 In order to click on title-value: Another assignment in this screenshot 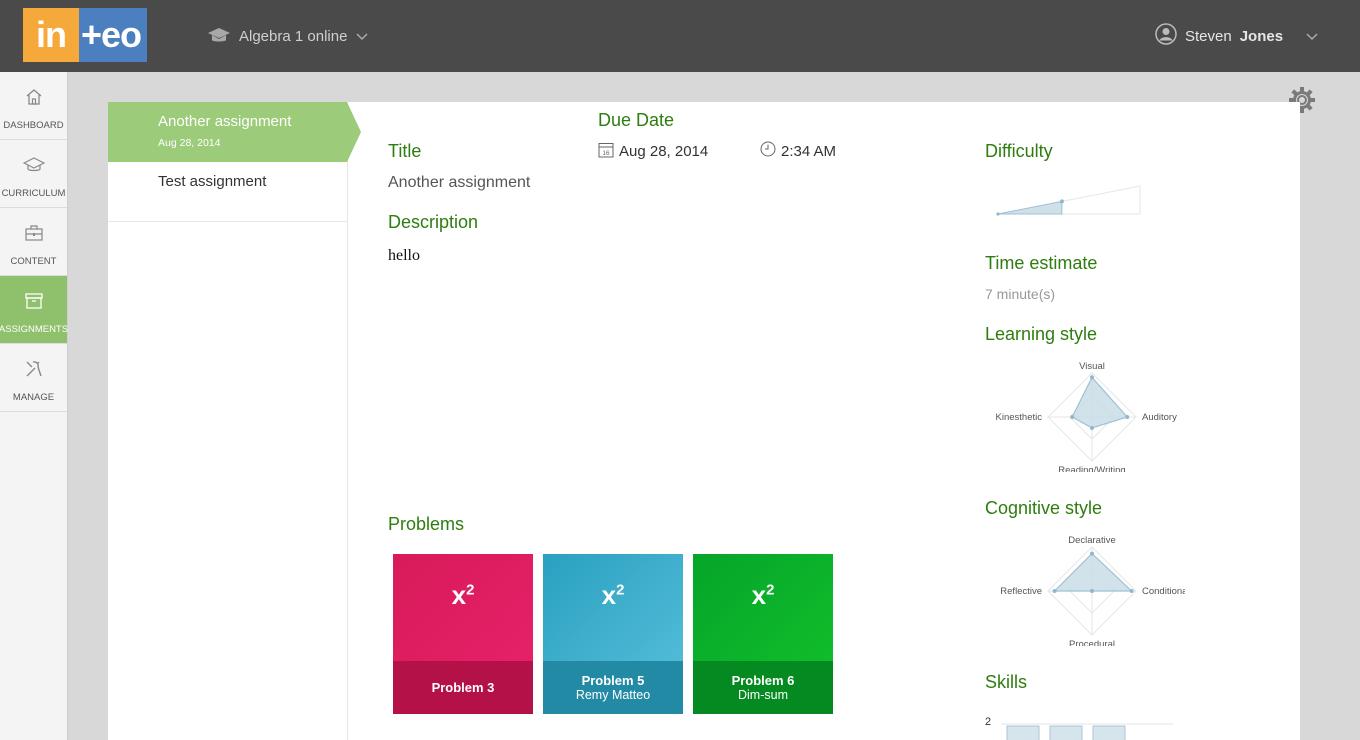, I will do `click(459, 182)`.